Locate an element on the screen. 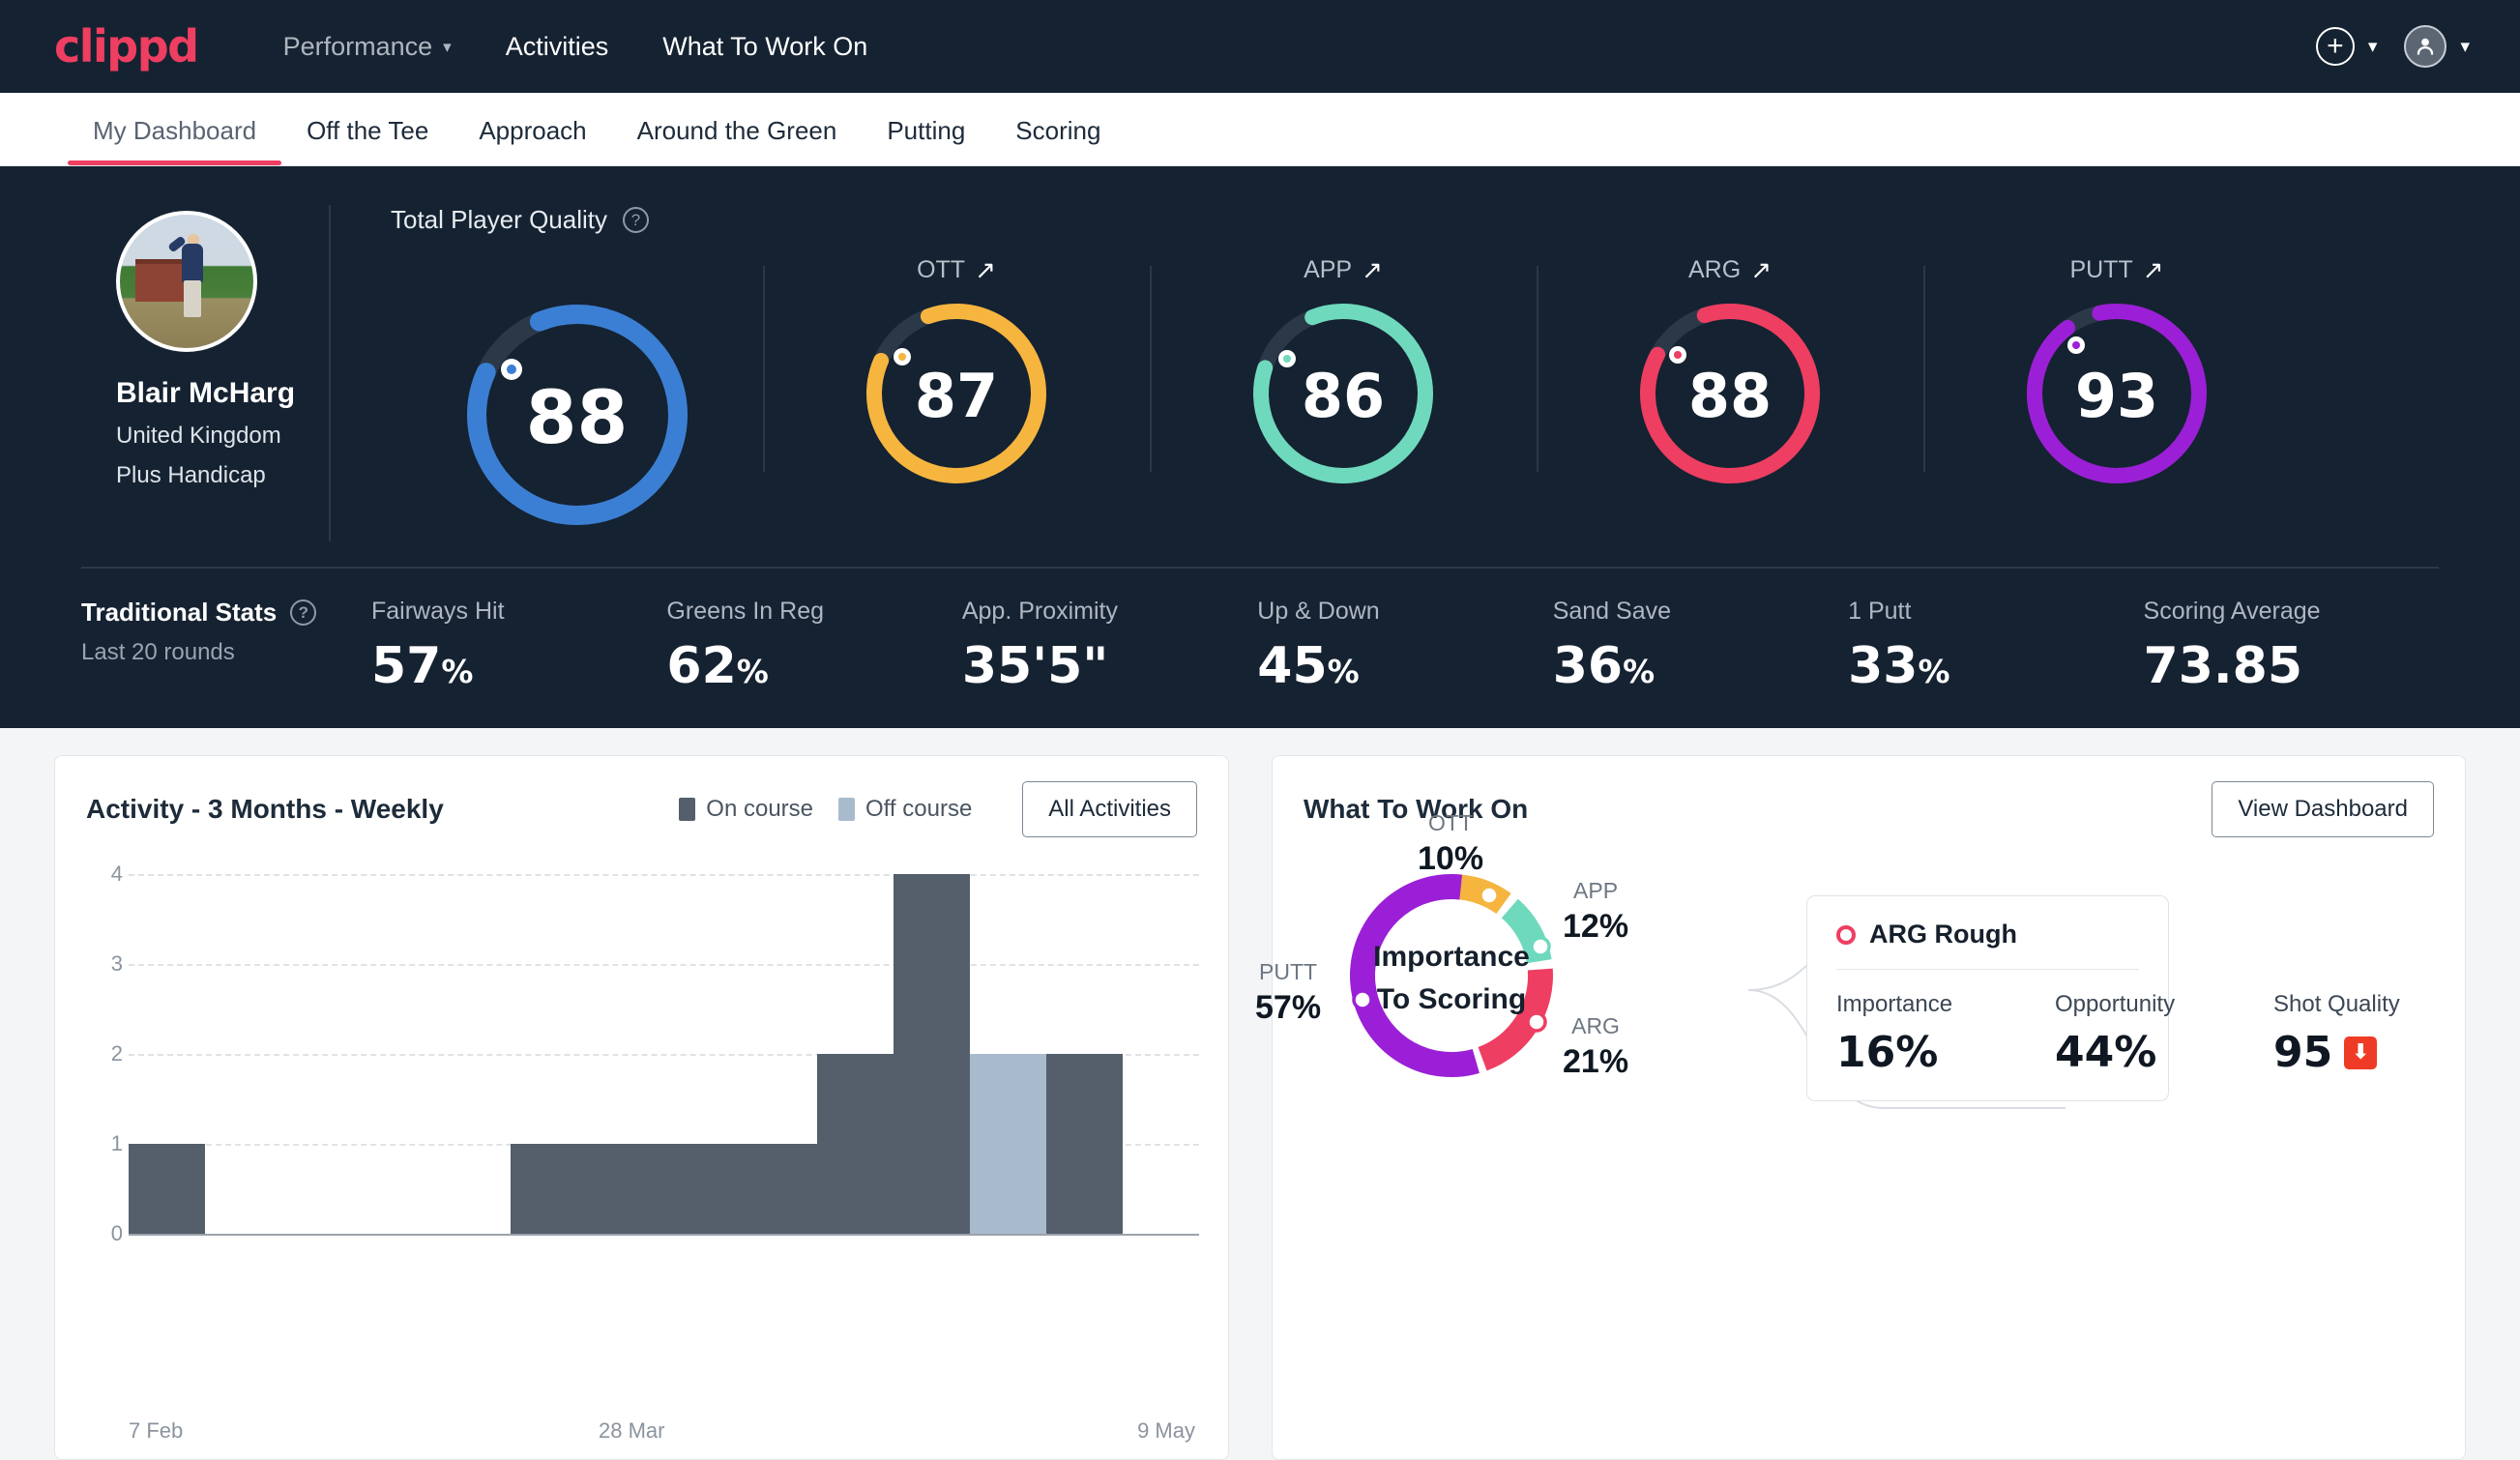 This screenshot has height=1460, width=2520. ring-arg-label: ARG ↗ is located at coordinates (1730, 269).